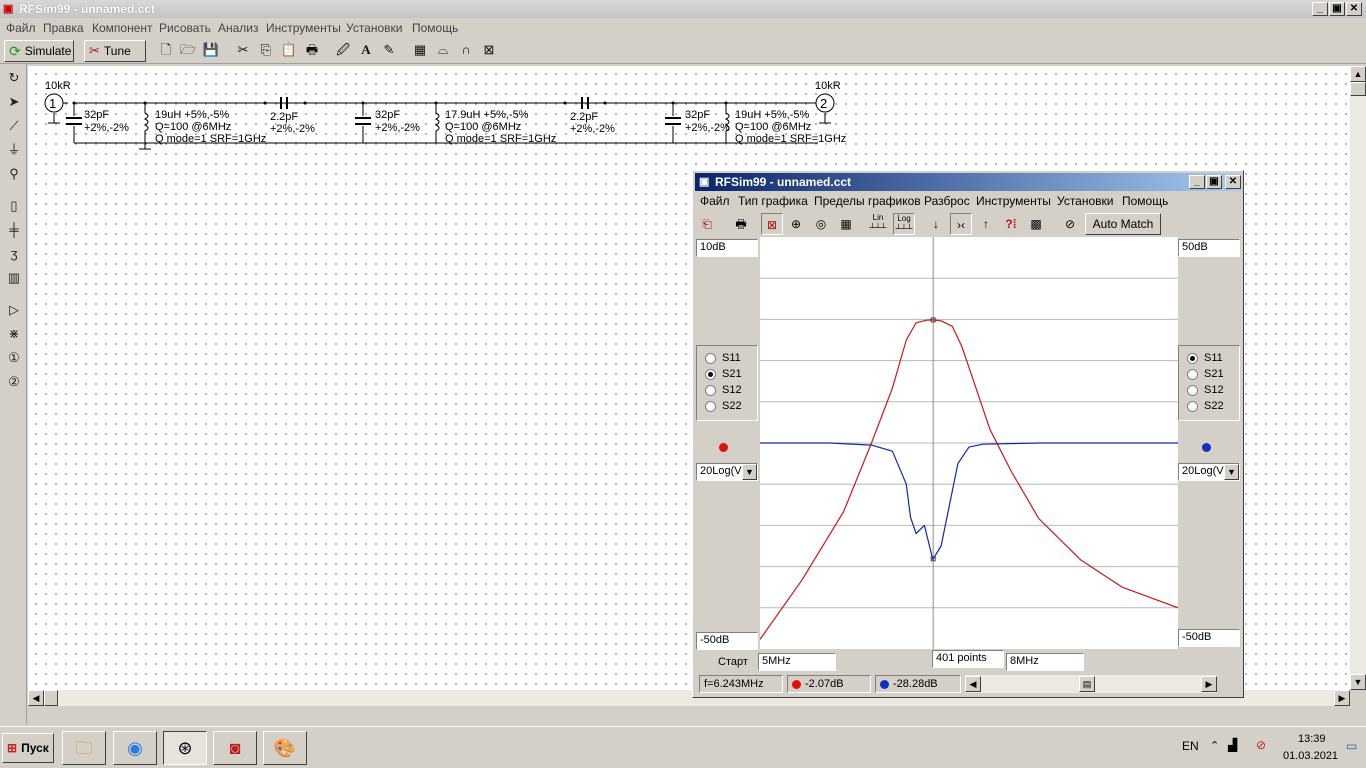 The width and height of the screenshot is (1366, 768). Describe the element at coordinates (14, 278) in the screenshot. I see `transformer-icon: ▥` at that location.